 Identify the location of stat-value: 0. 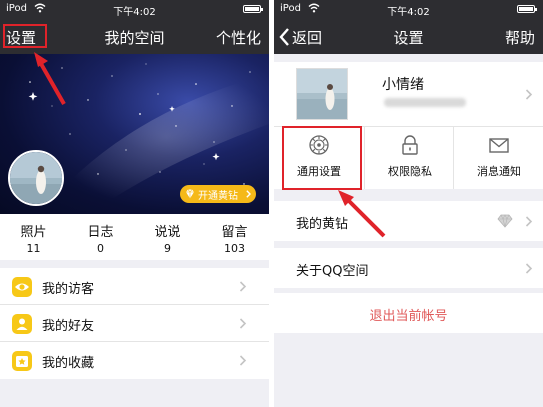
(100, 248).